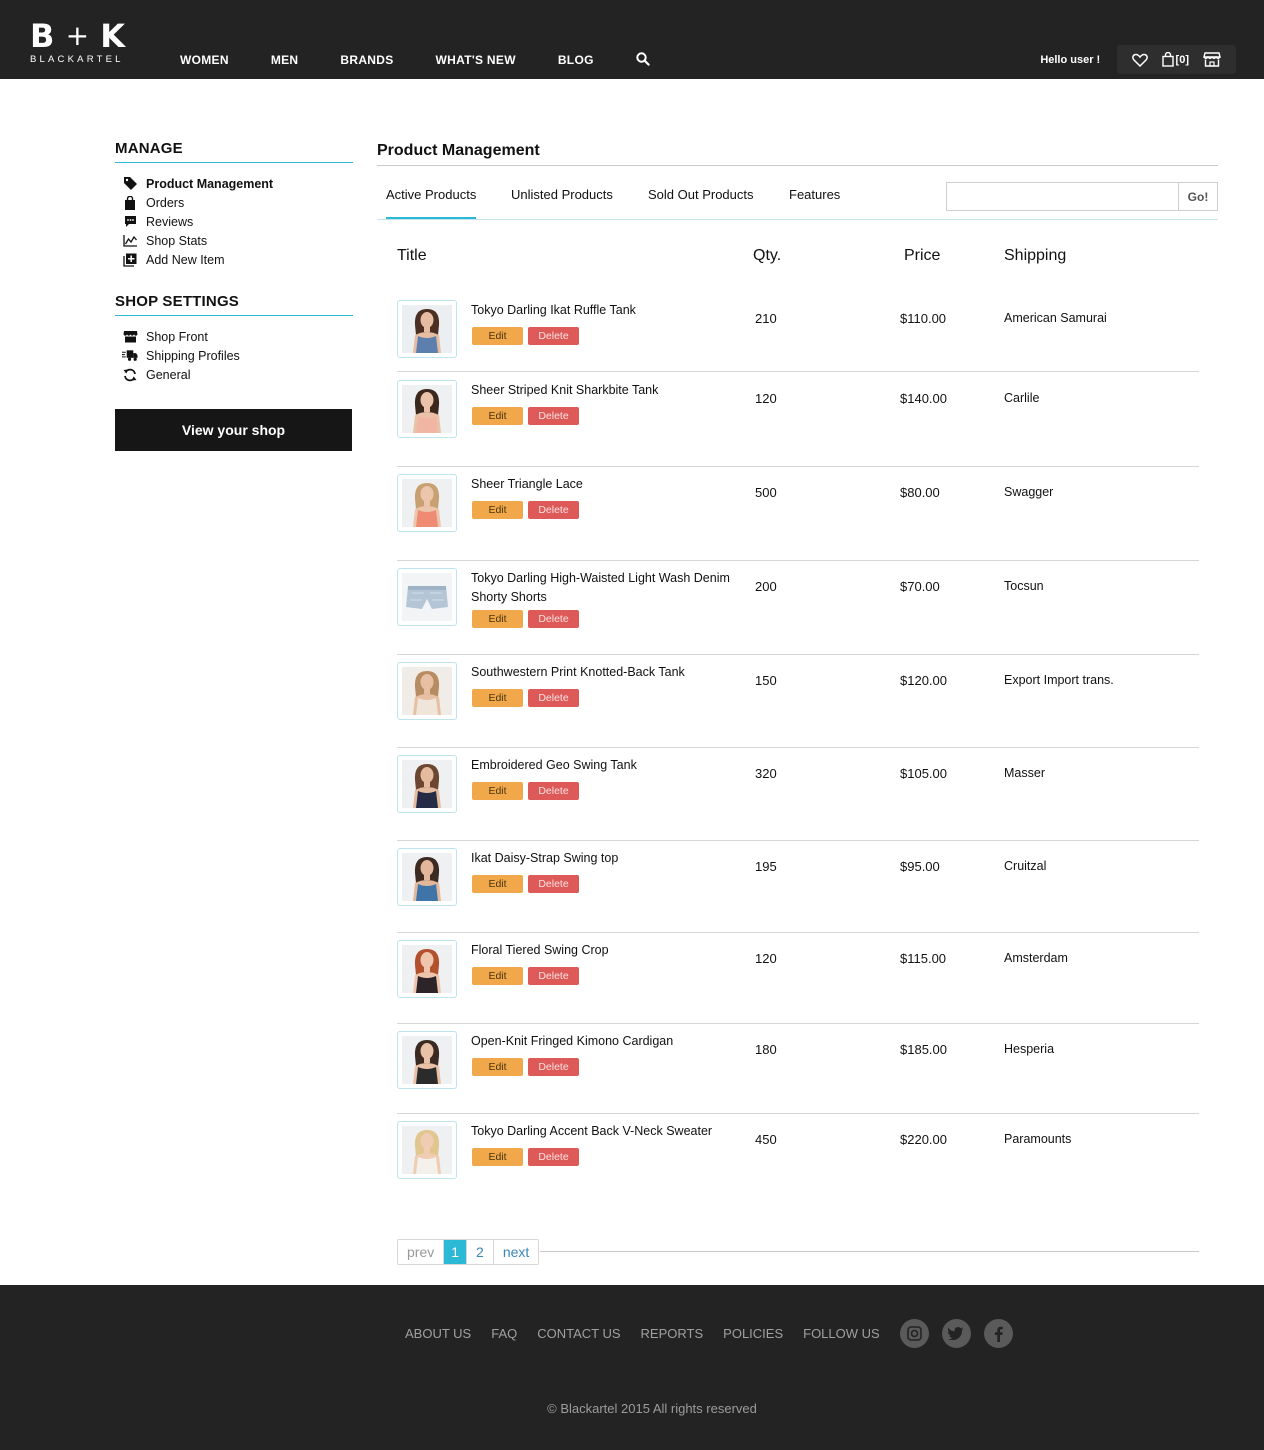  Describe the element at coordinates (562, 194) in the screenshot. I see `tab-unlisted-products: Unlisted Products` at that location.